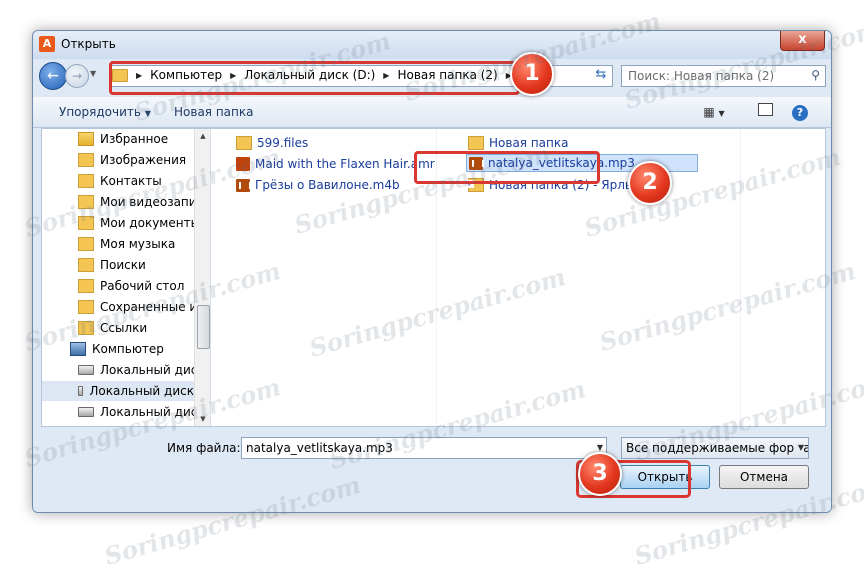 This screenshot has height=571, width=864. I want to click on nav-item-label: Контакты, so click(131, 181).